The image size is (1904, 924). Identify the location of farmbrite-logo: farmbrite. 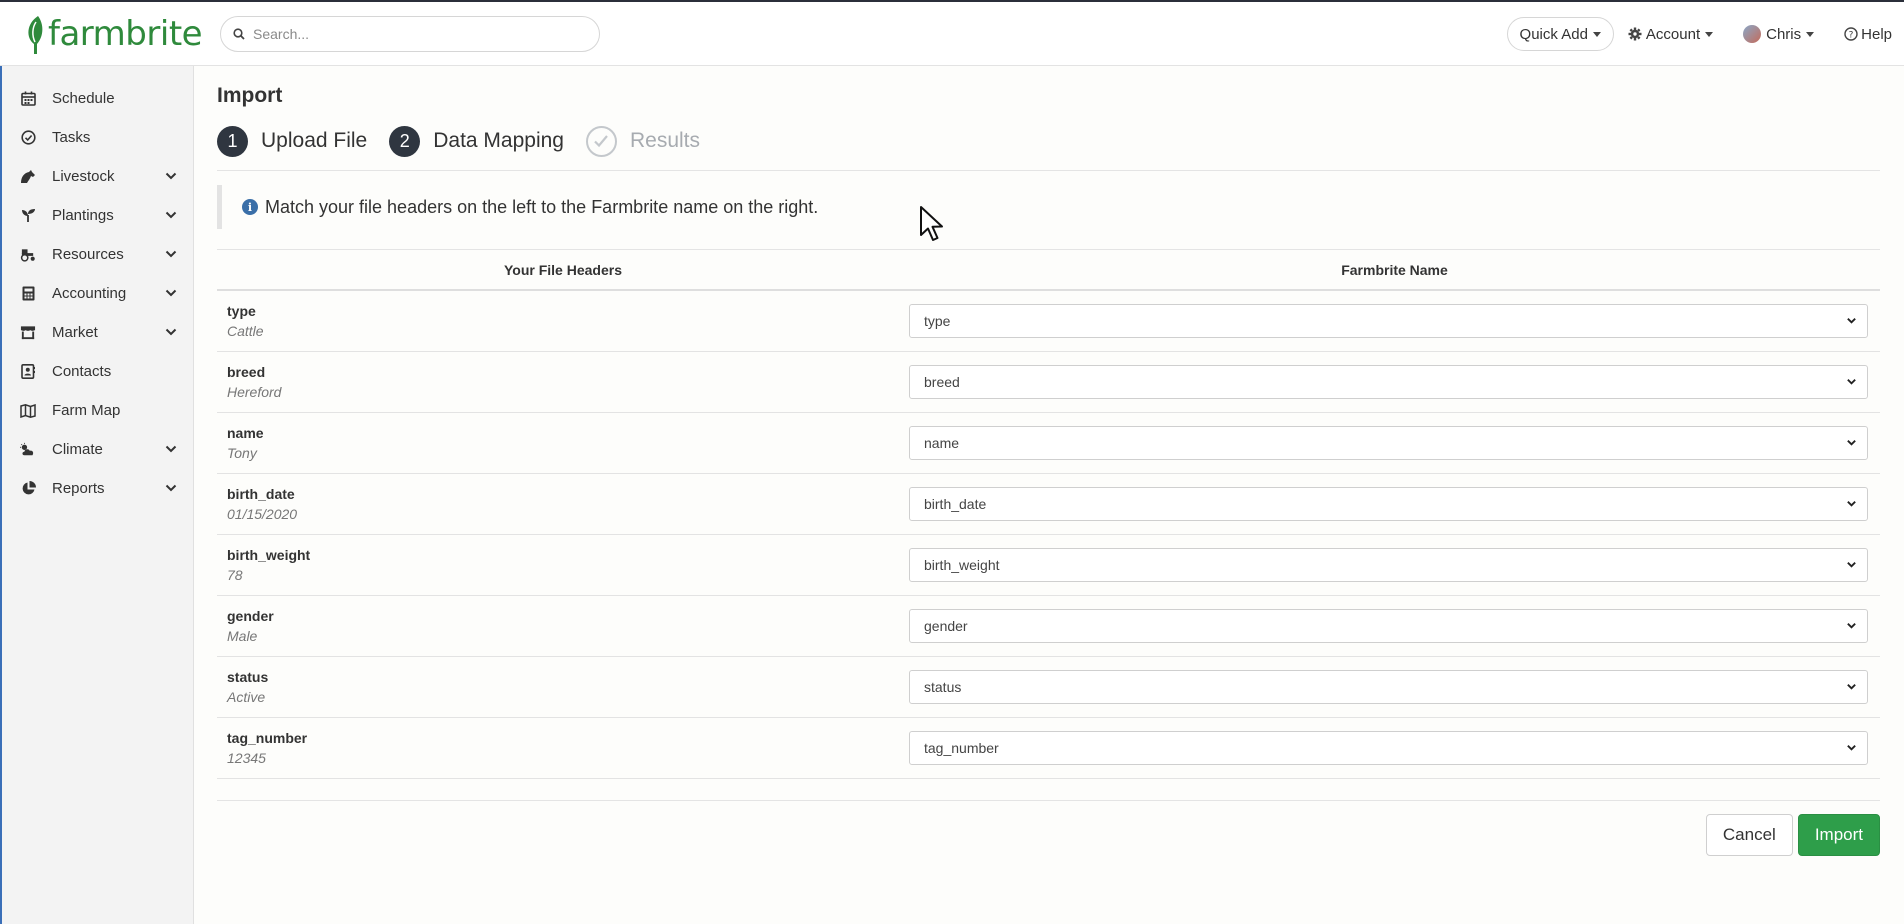
(113, 34).